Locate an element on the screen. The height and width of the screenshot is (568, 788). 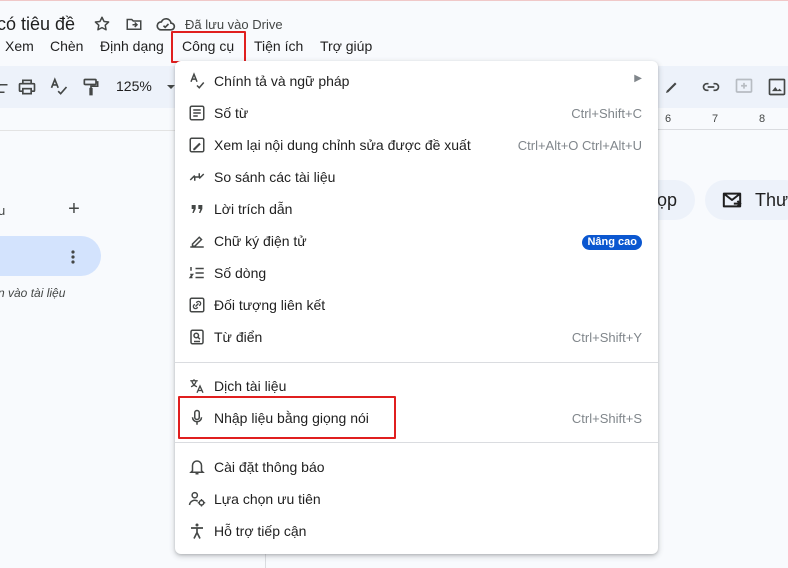
shortcut-text: Ctrl+Shift+S is located at coordinates (606, 418).